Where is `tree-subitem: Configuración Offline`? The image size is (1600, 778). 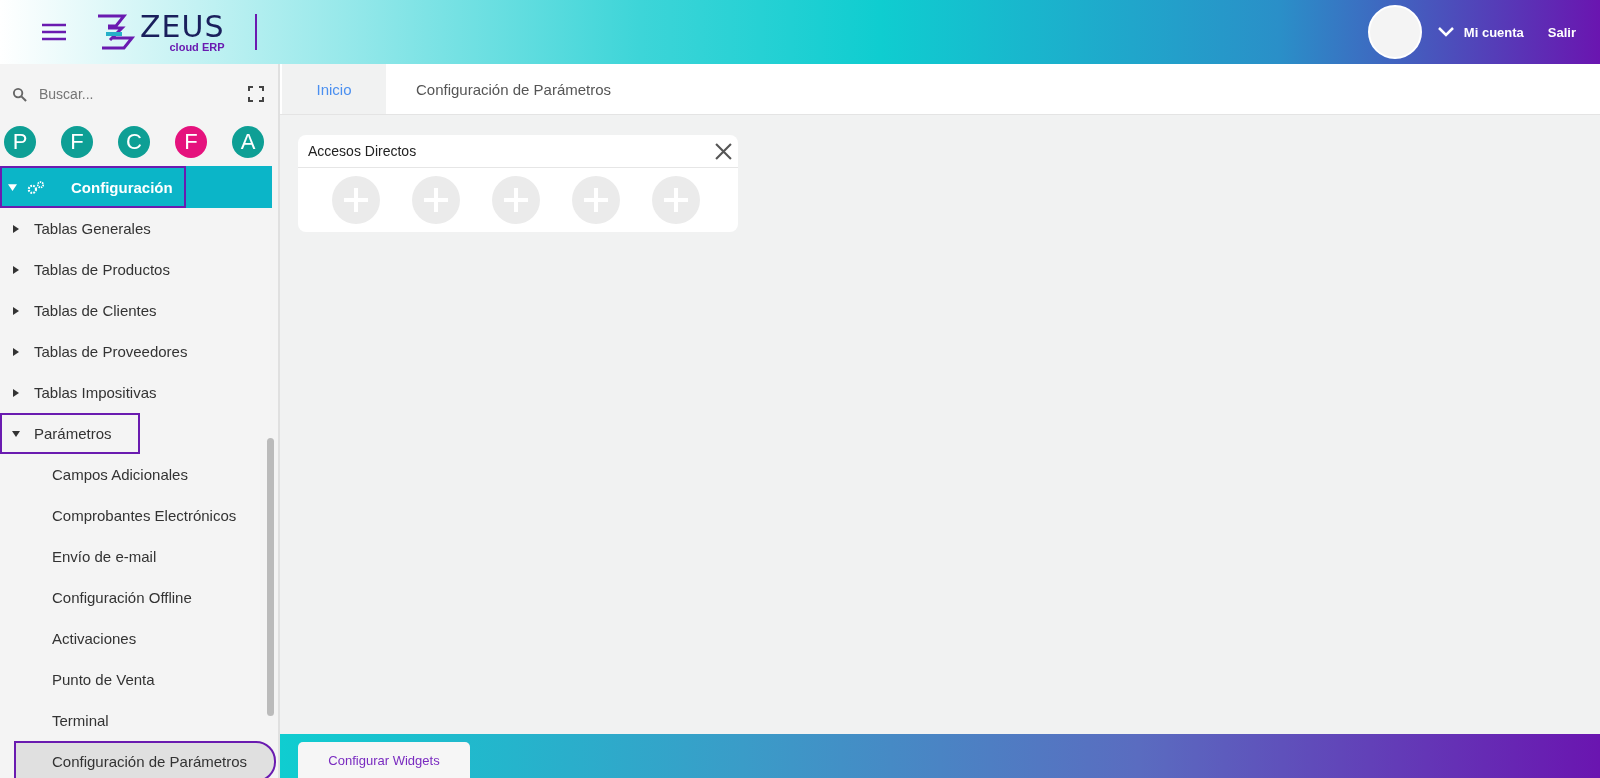
tree-subitem: Configuración Offline is located at coordinates (133, 597).